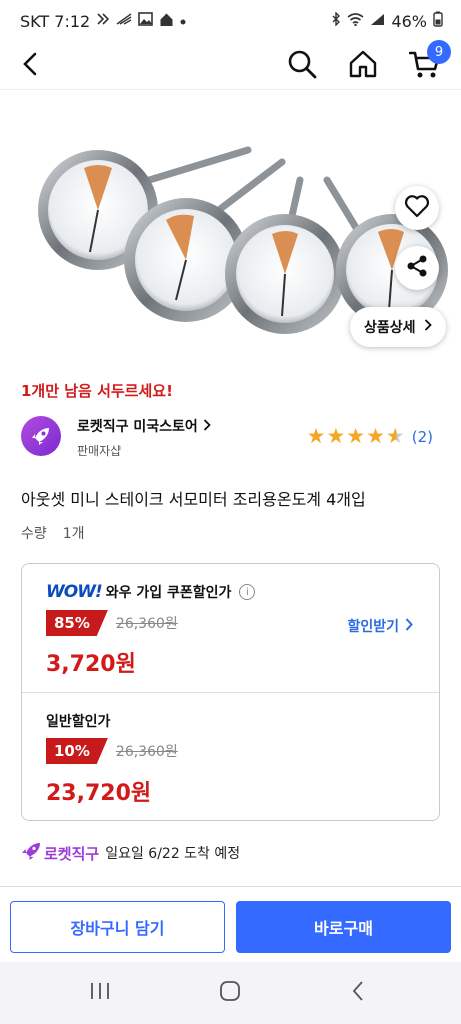 The width and height of the screenshot is (461, 1024). Describe the element at coordinates (355, 21) in the screenshot. I see `wifi-icon` at that location.